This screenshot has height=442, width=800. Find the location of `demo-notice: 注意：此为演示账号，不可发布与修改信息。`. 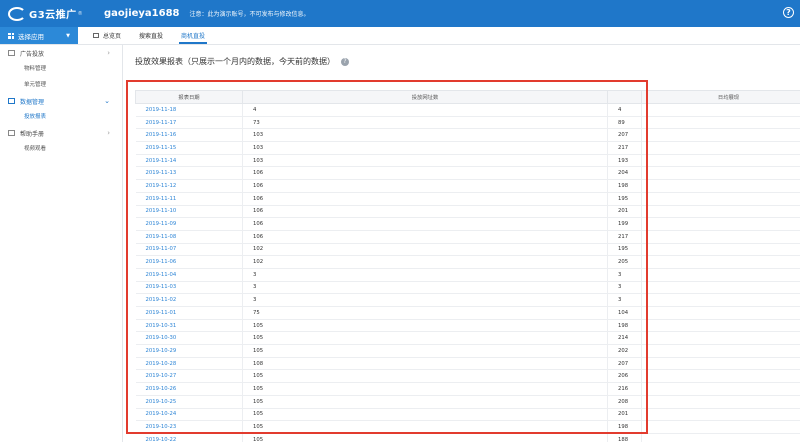

demo-notice: 注意：此为演示账号，不可发布与修改信息。 is located at coordinates (249, 14).